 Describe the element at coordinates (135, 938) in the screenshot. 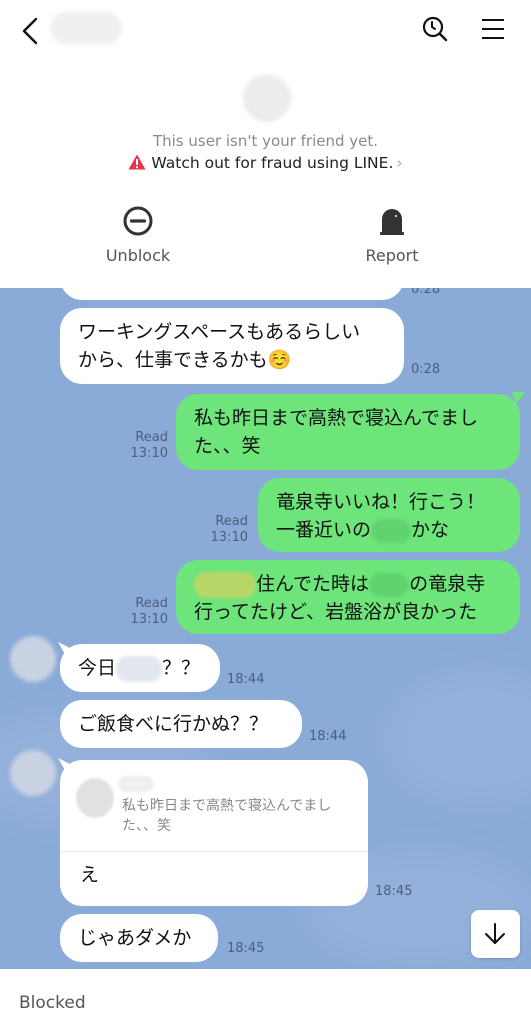

I see `message-text: じゃあダメか` at that location.